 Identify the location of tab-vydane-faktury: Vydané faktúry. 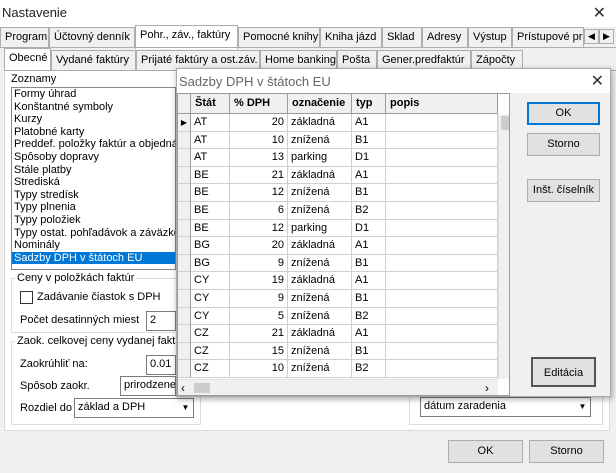
(93, 60).